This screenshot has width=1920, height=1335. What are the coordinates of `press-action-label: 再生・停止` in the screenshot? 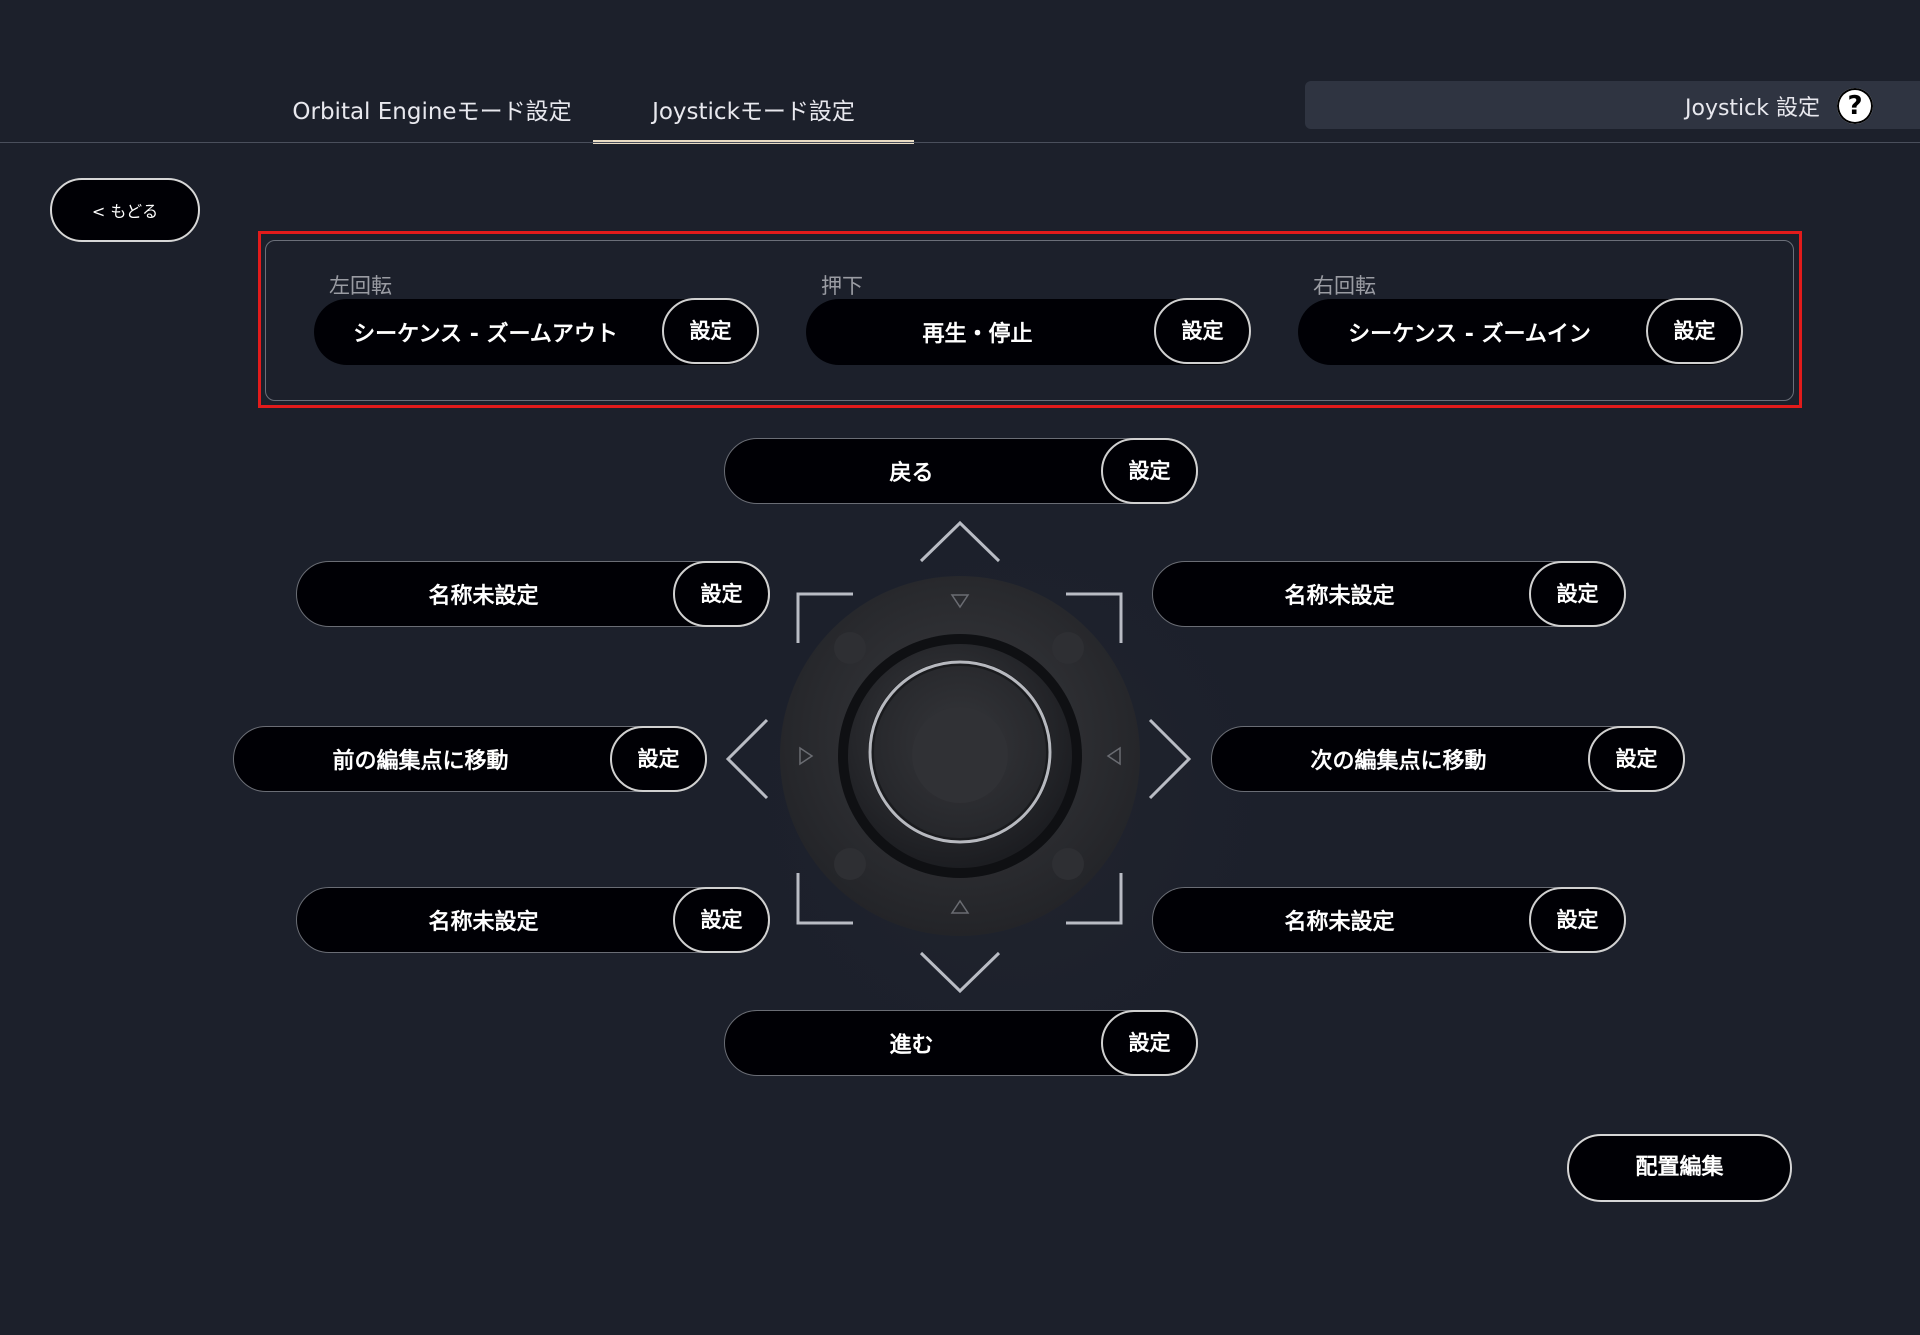 It's located at (977, 334).